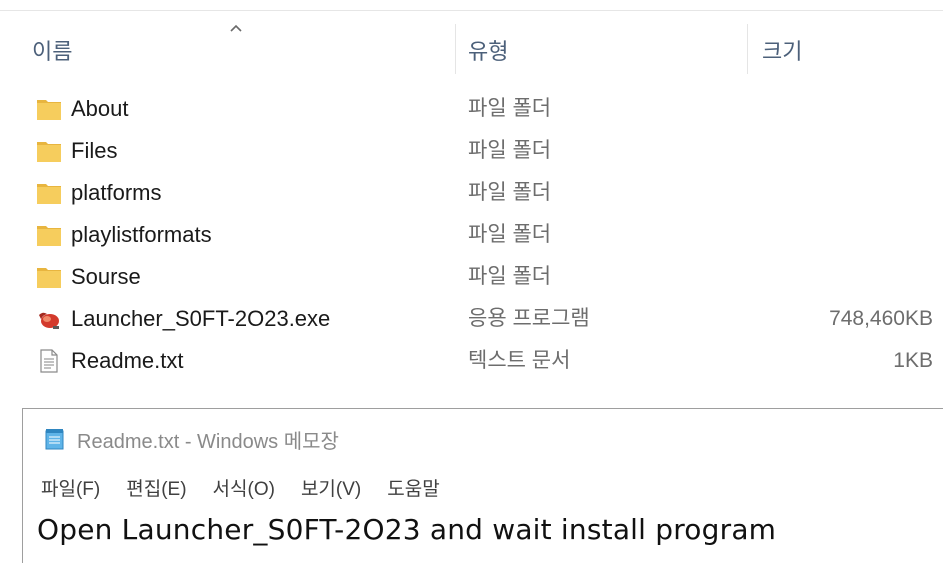  I want to click on file-row-launcher-exe: Launcher_S0FT-2O23.exe 응용 프로그램 748,460KB, so click(471, 319).